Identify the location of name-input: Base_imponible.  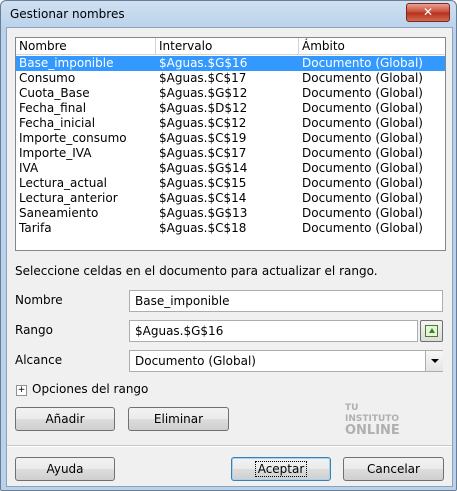
(286, 301).